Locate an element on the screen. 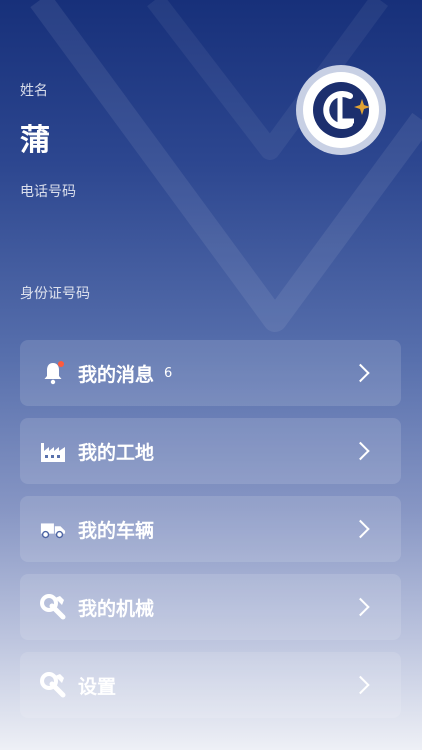  company-logo is located at coordinates (341, 110).